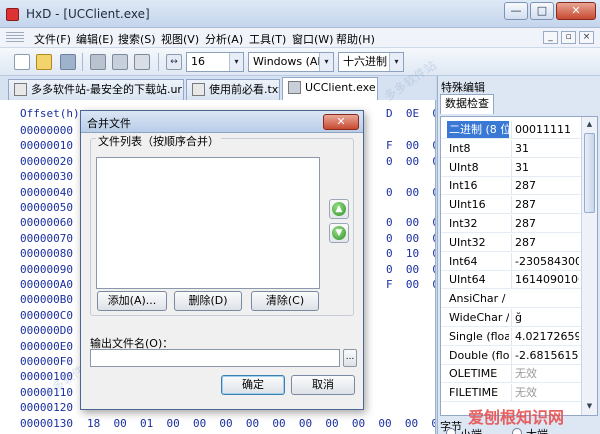  Describe the element at coordinates (224, 39) in the screenshot. I see `menu-analysis: 分析(A)` at that location.